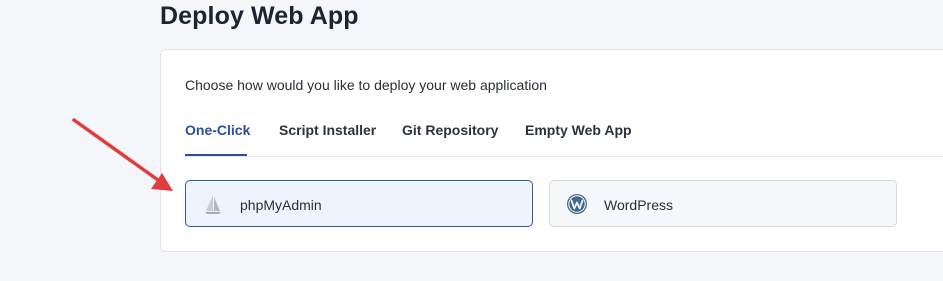 This screenshot has width=943, height=281. Describe the element at coordinates (723, 203) in the screenshot. I see `app-option-wordpress: WordPress` at that location.